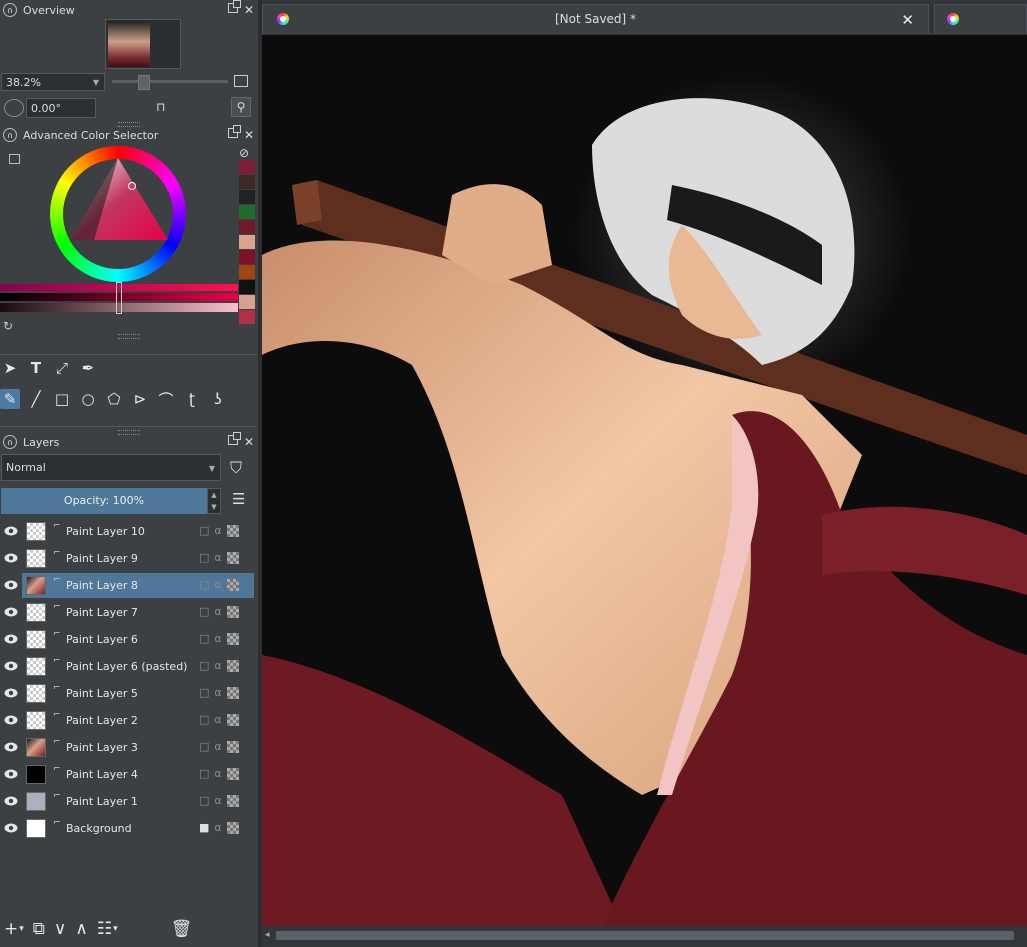 The width and height of the screenshot is (1027, 947). Describe the element at coordinates (60, 929) in the screenshot. I see `move-down-icon: ∨` at that location.